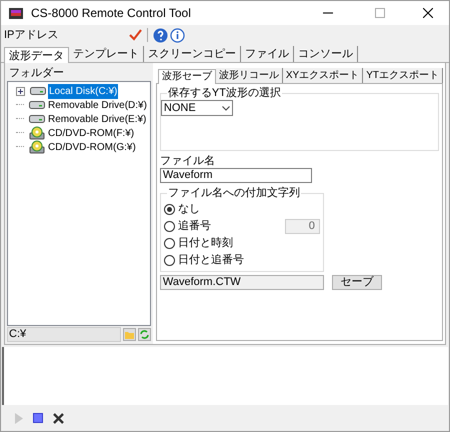 The image size is (450, 432). Describe the element at coordinates (32, 35) in the screenshot. I see `ip-address-label: IPアドレス` at that location.